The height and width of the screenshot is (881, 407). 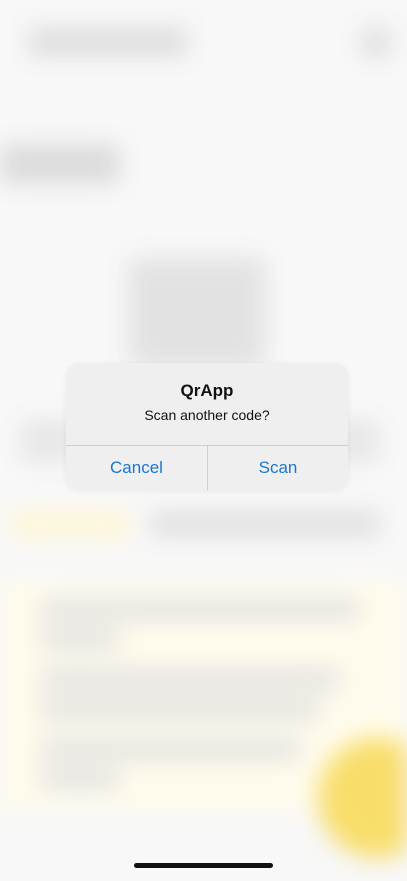 I want to click on alert-dialog: QrApp Scan another code? Cancel Scan, so click(x=207, y=426).